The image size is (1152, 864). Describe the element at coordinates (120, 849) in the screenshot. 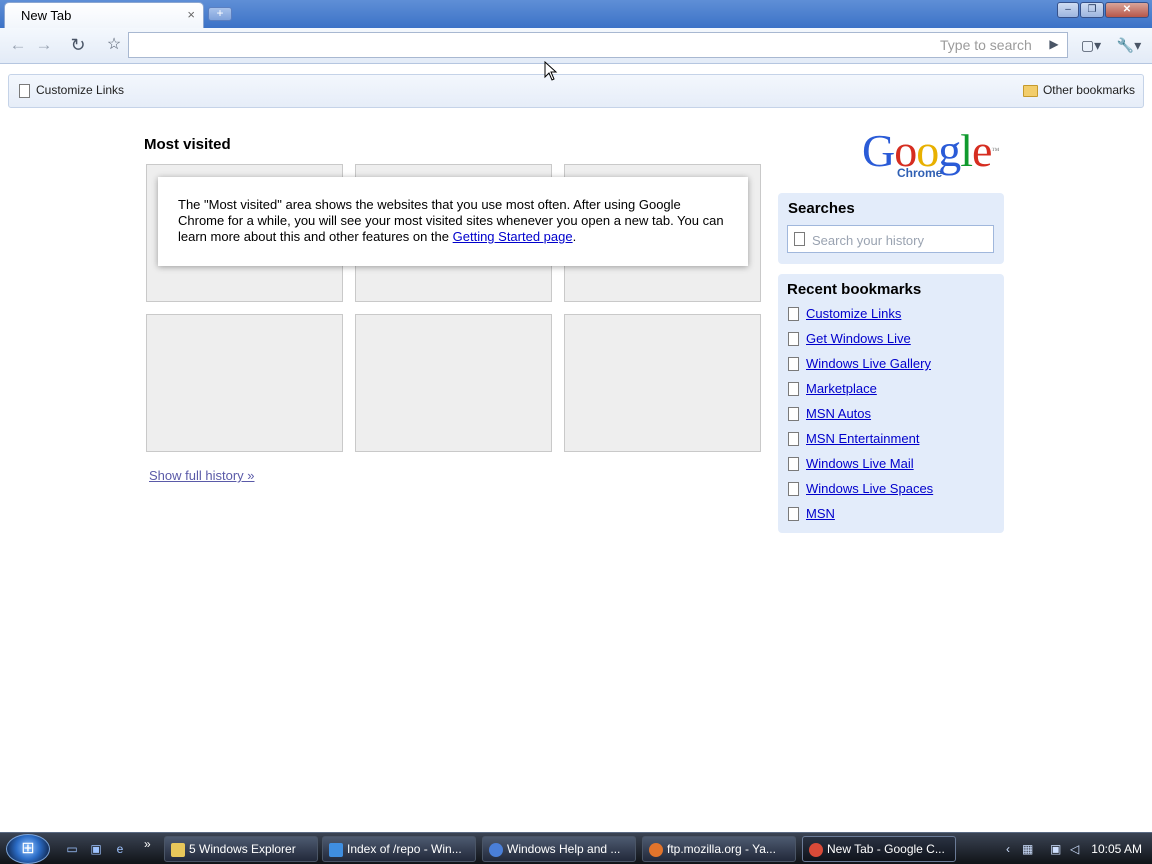

I see `internet-explorer-icon: e` at that location.